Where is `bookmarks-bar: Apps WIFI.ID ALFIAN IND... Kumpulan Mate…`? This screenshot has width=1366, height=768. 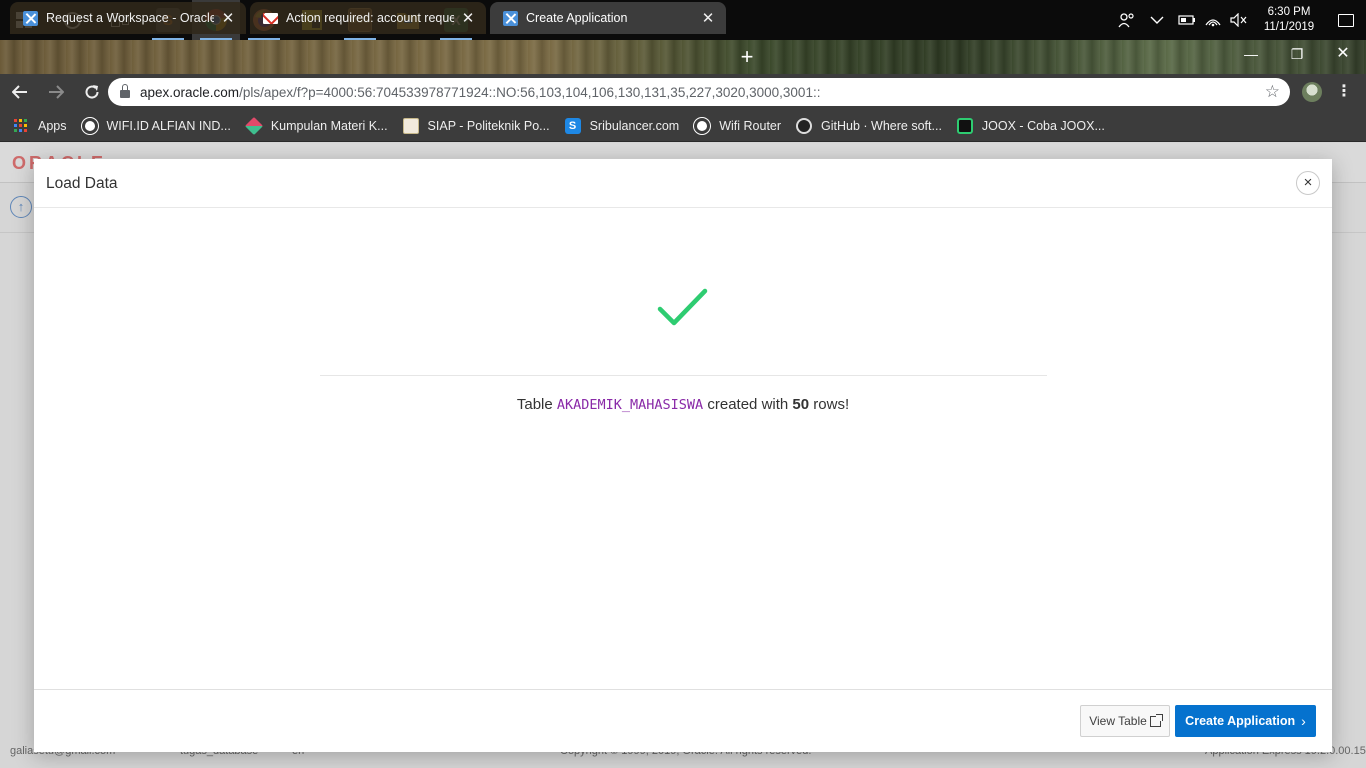 bookmarks-bar: Apps WIFI.ID ALFIAN IND... Kumpulan Mate… is located at coordinates (683, 126).